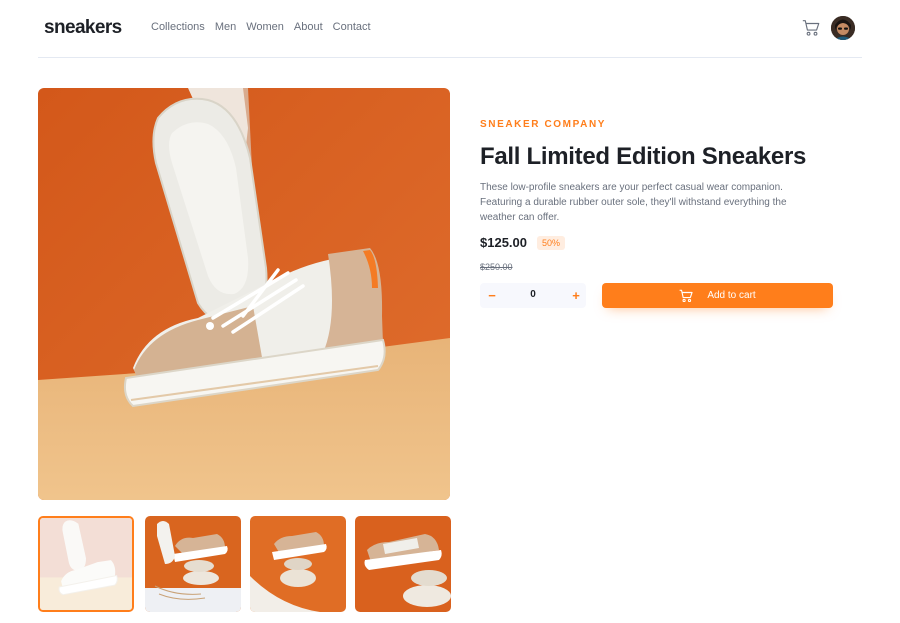 The height and width of the screenshot is (623, 900). What do you see at coordinates (496, 267) in the screenshot?
I see `original-price: $250.00` at bounding box center [496, 267].